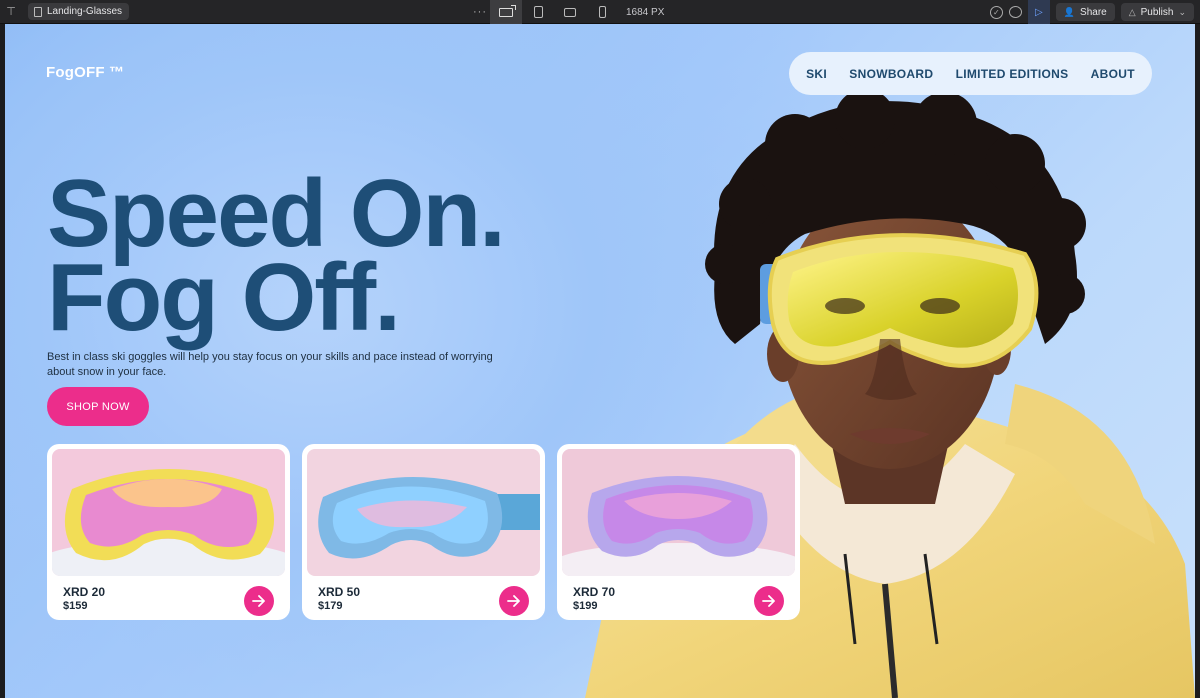 The width and height of the screenshot is (1200, 698). I want to click on nav-item-limited-editions: LIMITED EDITIONS, so click(1012, 74).